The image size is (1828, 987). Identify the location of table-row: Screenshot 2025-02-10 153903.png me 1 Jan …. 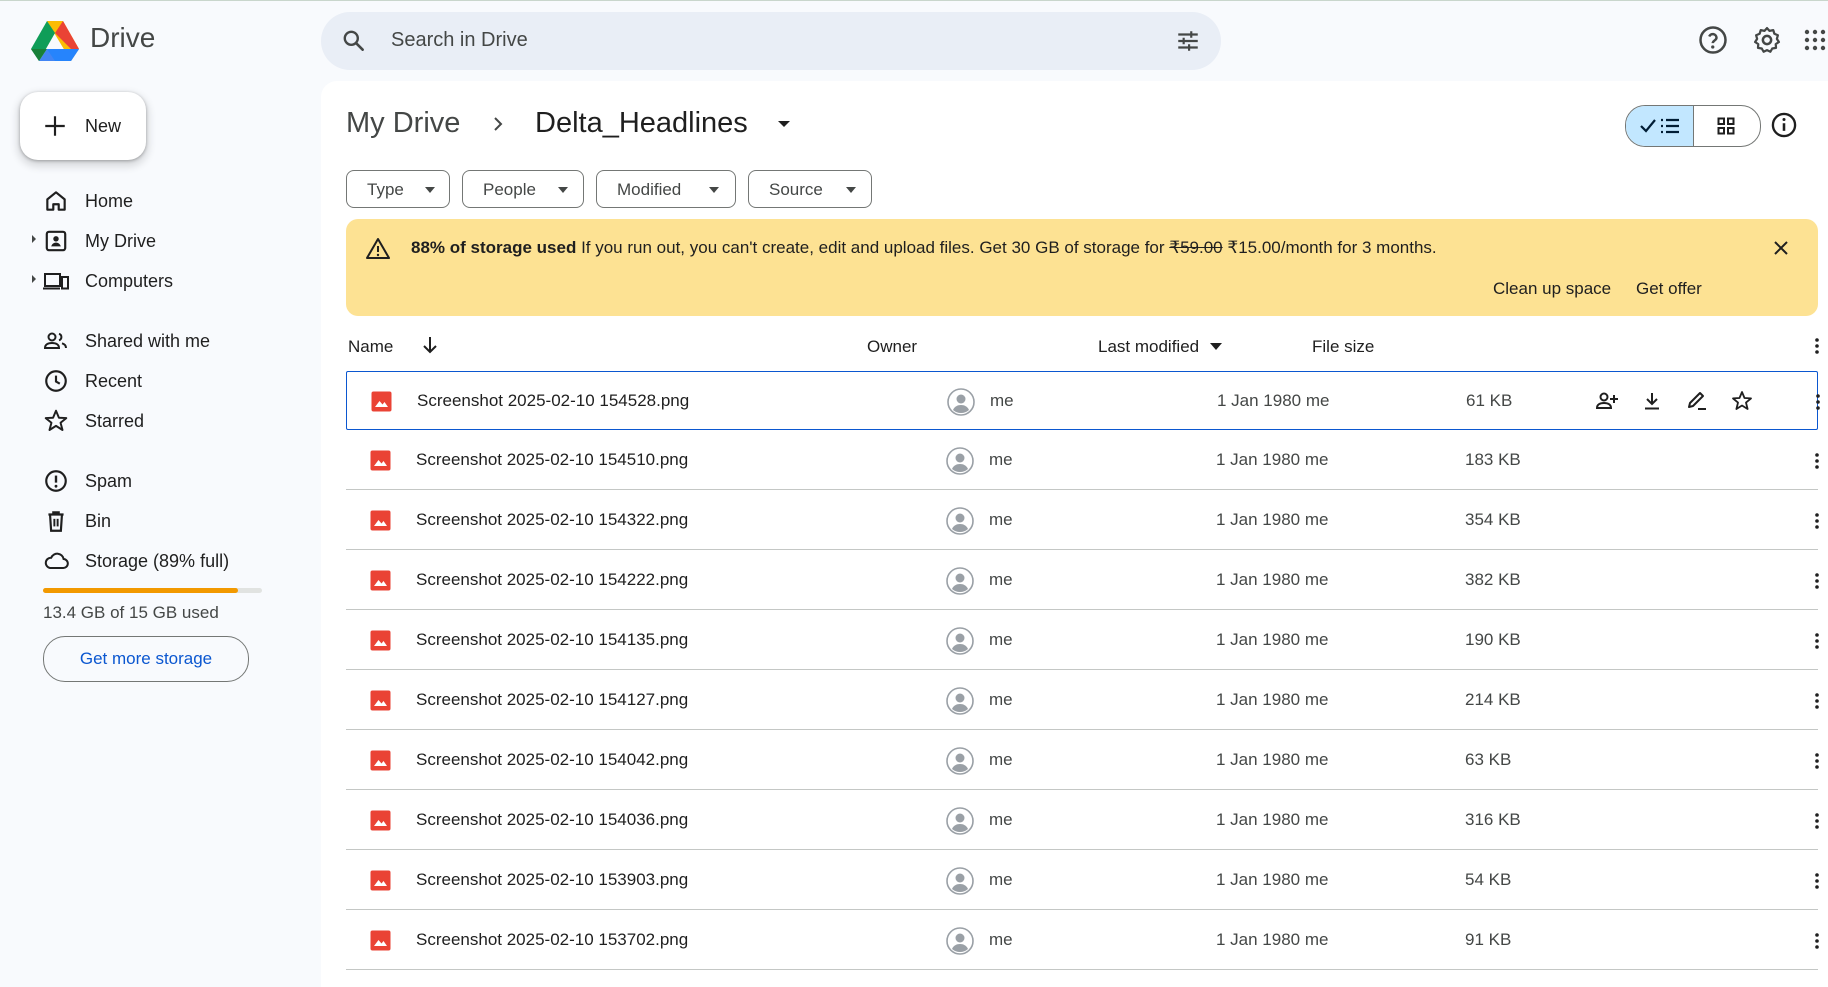
(1082, 880).